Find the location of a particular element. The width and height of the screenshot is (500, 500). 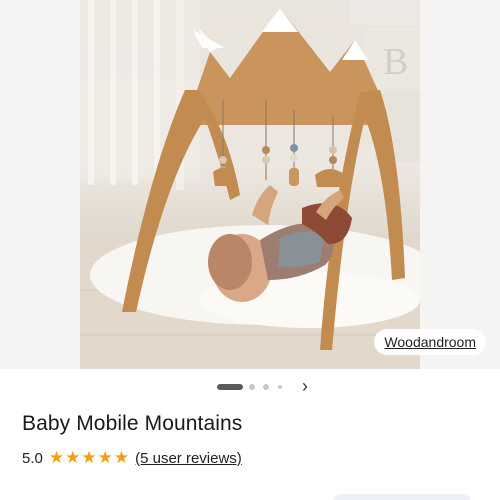

shop-name-link: Woodandroom is located at coordinates (430, 342).